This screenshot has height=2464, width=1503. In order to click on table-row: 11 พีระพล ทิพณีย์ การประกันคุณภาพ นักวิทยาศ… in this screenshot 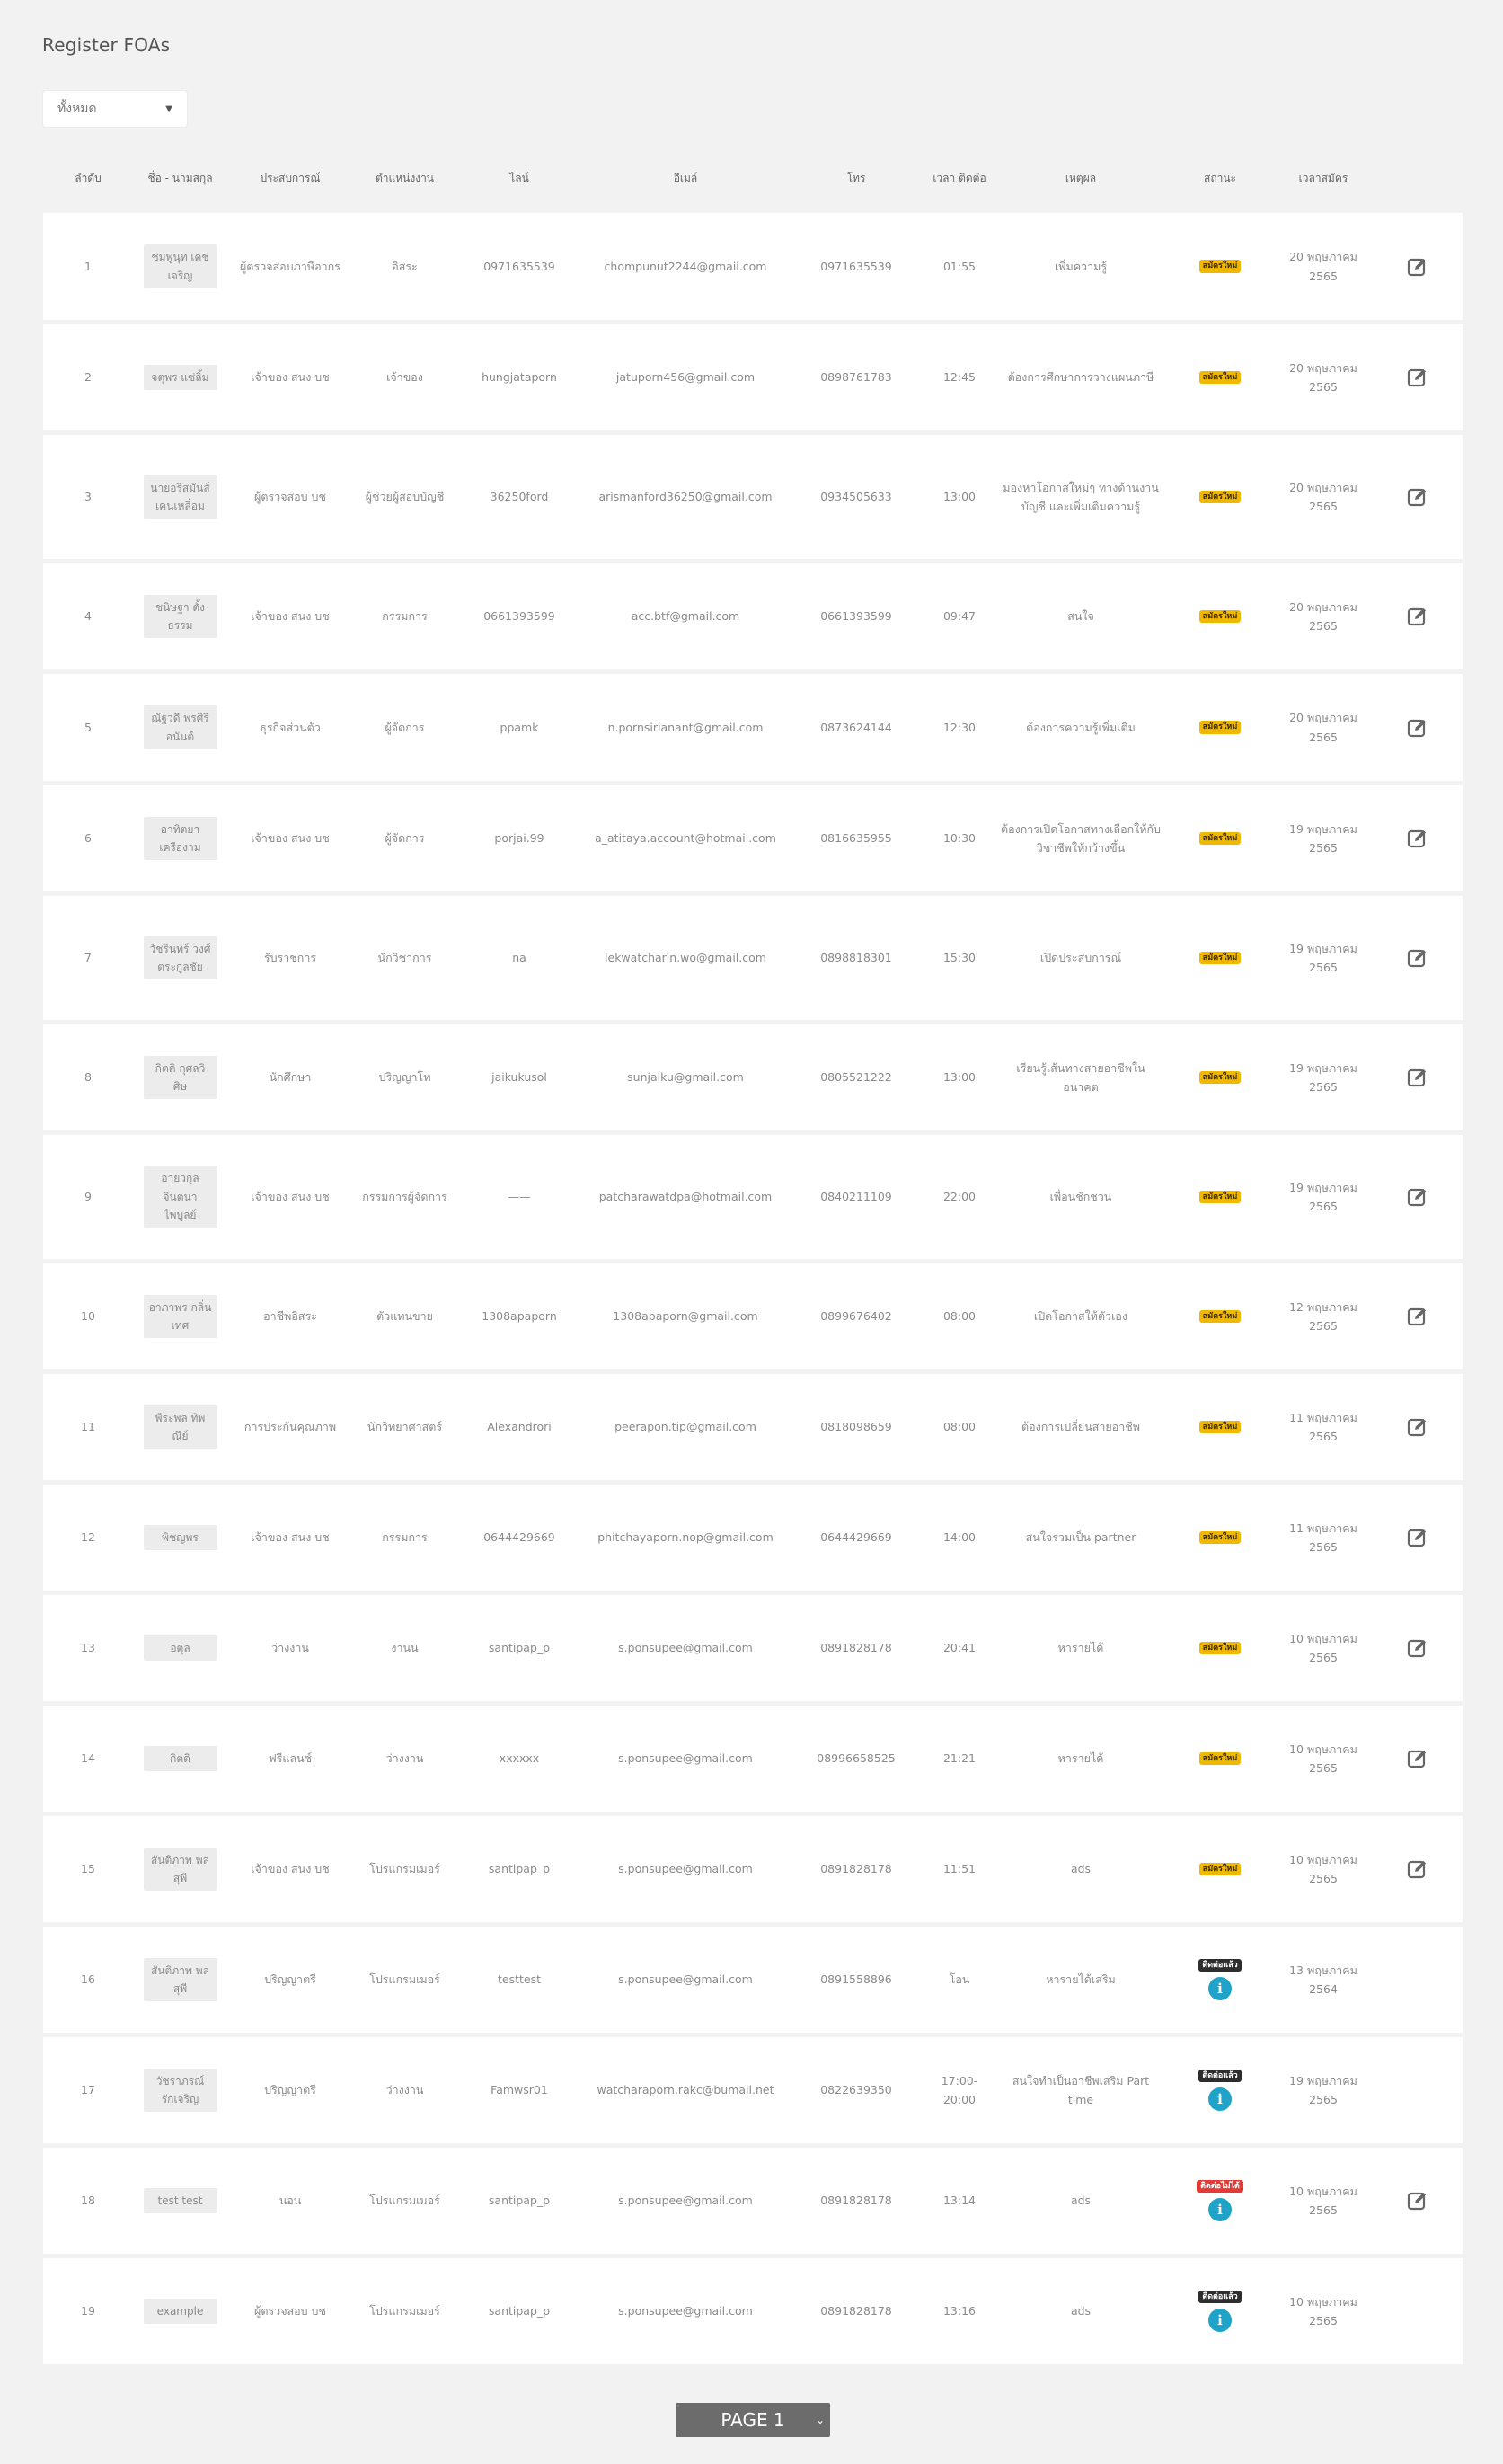, I will do `click(753, 1427)`.